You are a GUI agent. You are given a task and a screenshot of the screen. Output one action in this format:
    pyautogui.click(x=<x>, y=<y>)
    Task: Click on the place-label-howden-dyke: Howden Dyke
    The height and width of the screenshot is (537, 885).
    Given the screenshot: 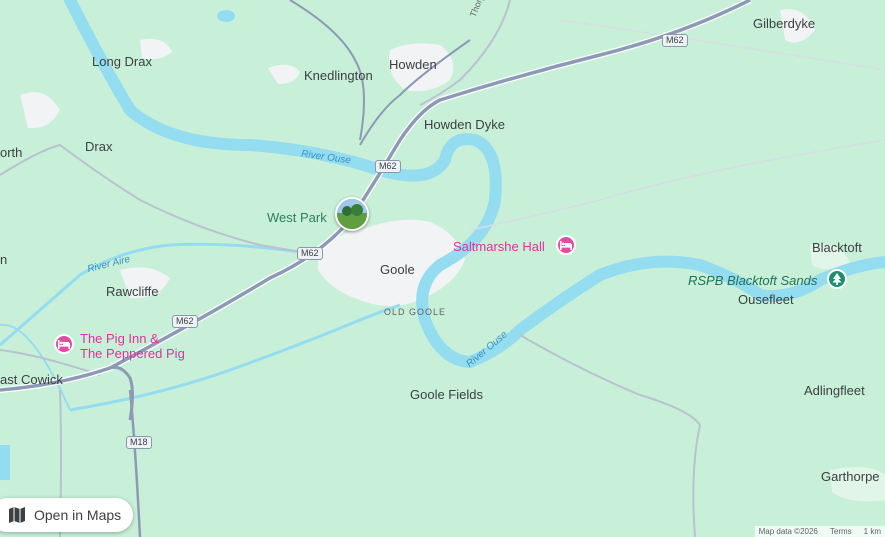 What is the action you would take?
    pyautogui.click(x=464, y=124)
    